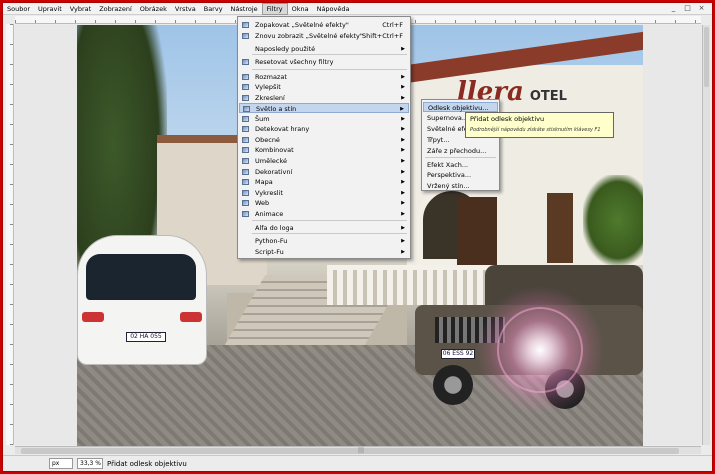 This screenshot has height=474, width=715. What do you see at coordinates (282, 129) in the screenshot?
I see `filters-menu-item-label: Detekovat hrany` at bounding box center [282, 129].